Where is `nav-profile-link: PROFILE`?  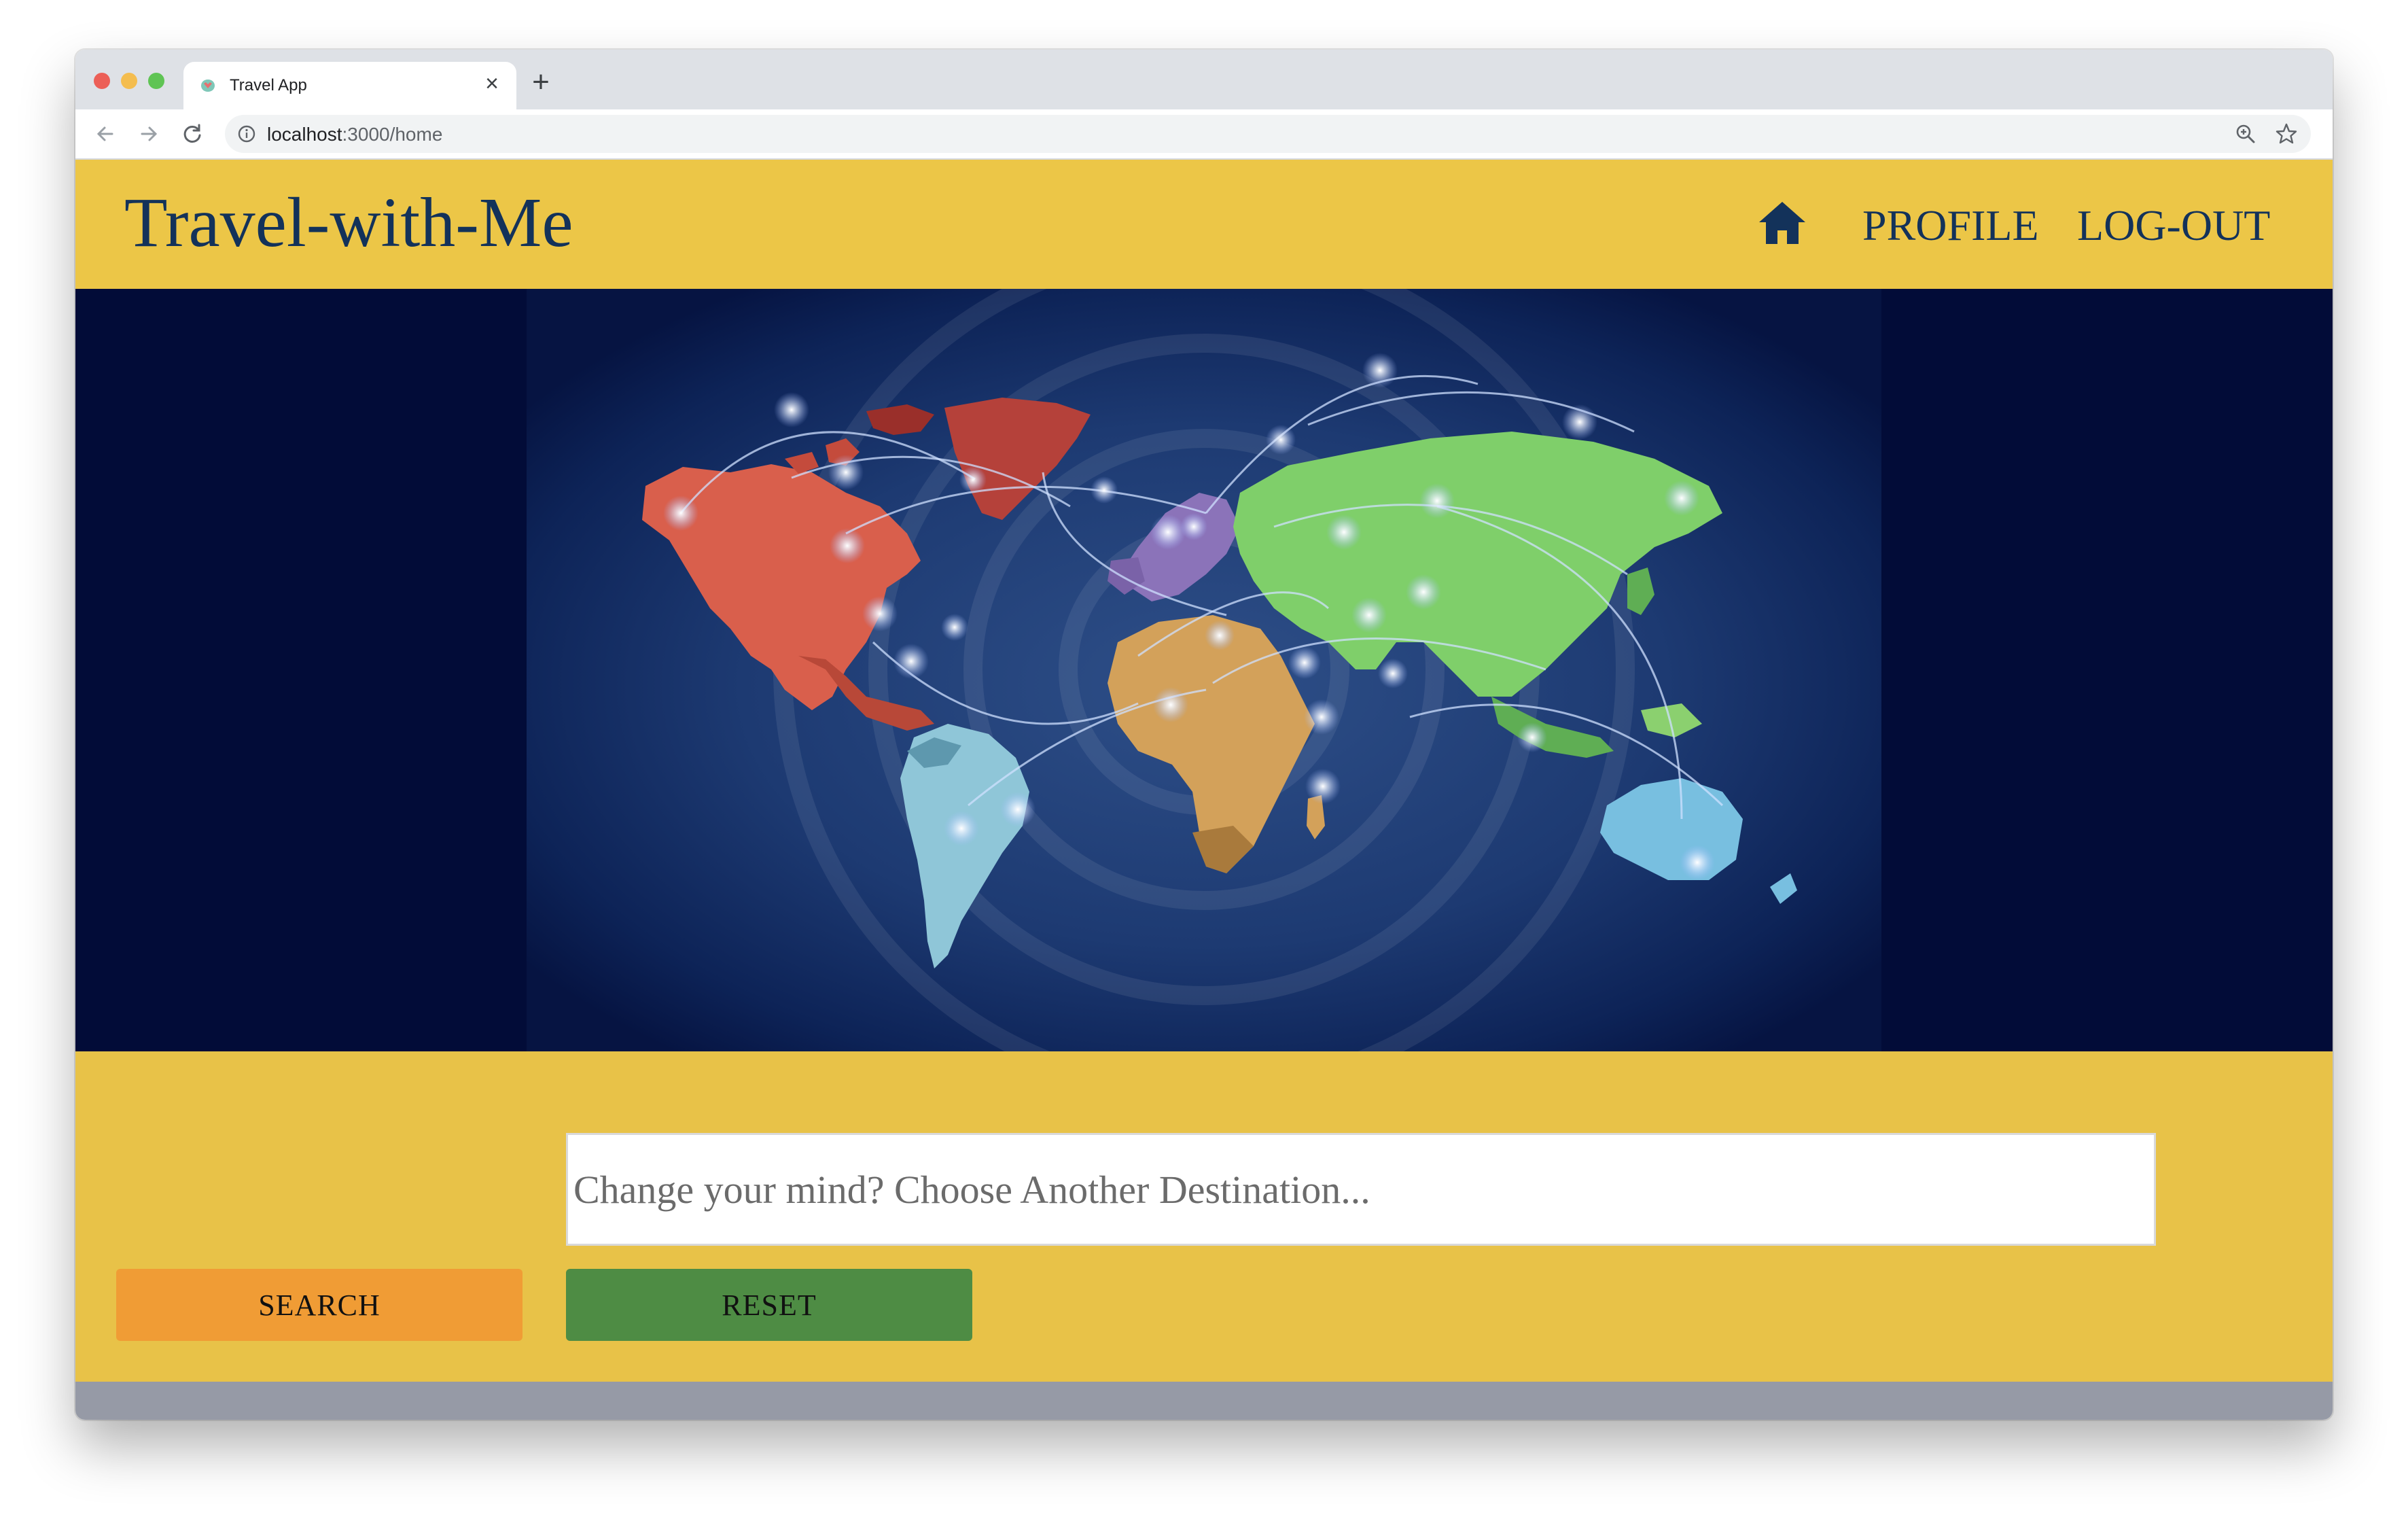
nav-profile-link: PROFILE is located at coordinates (1950, 225).